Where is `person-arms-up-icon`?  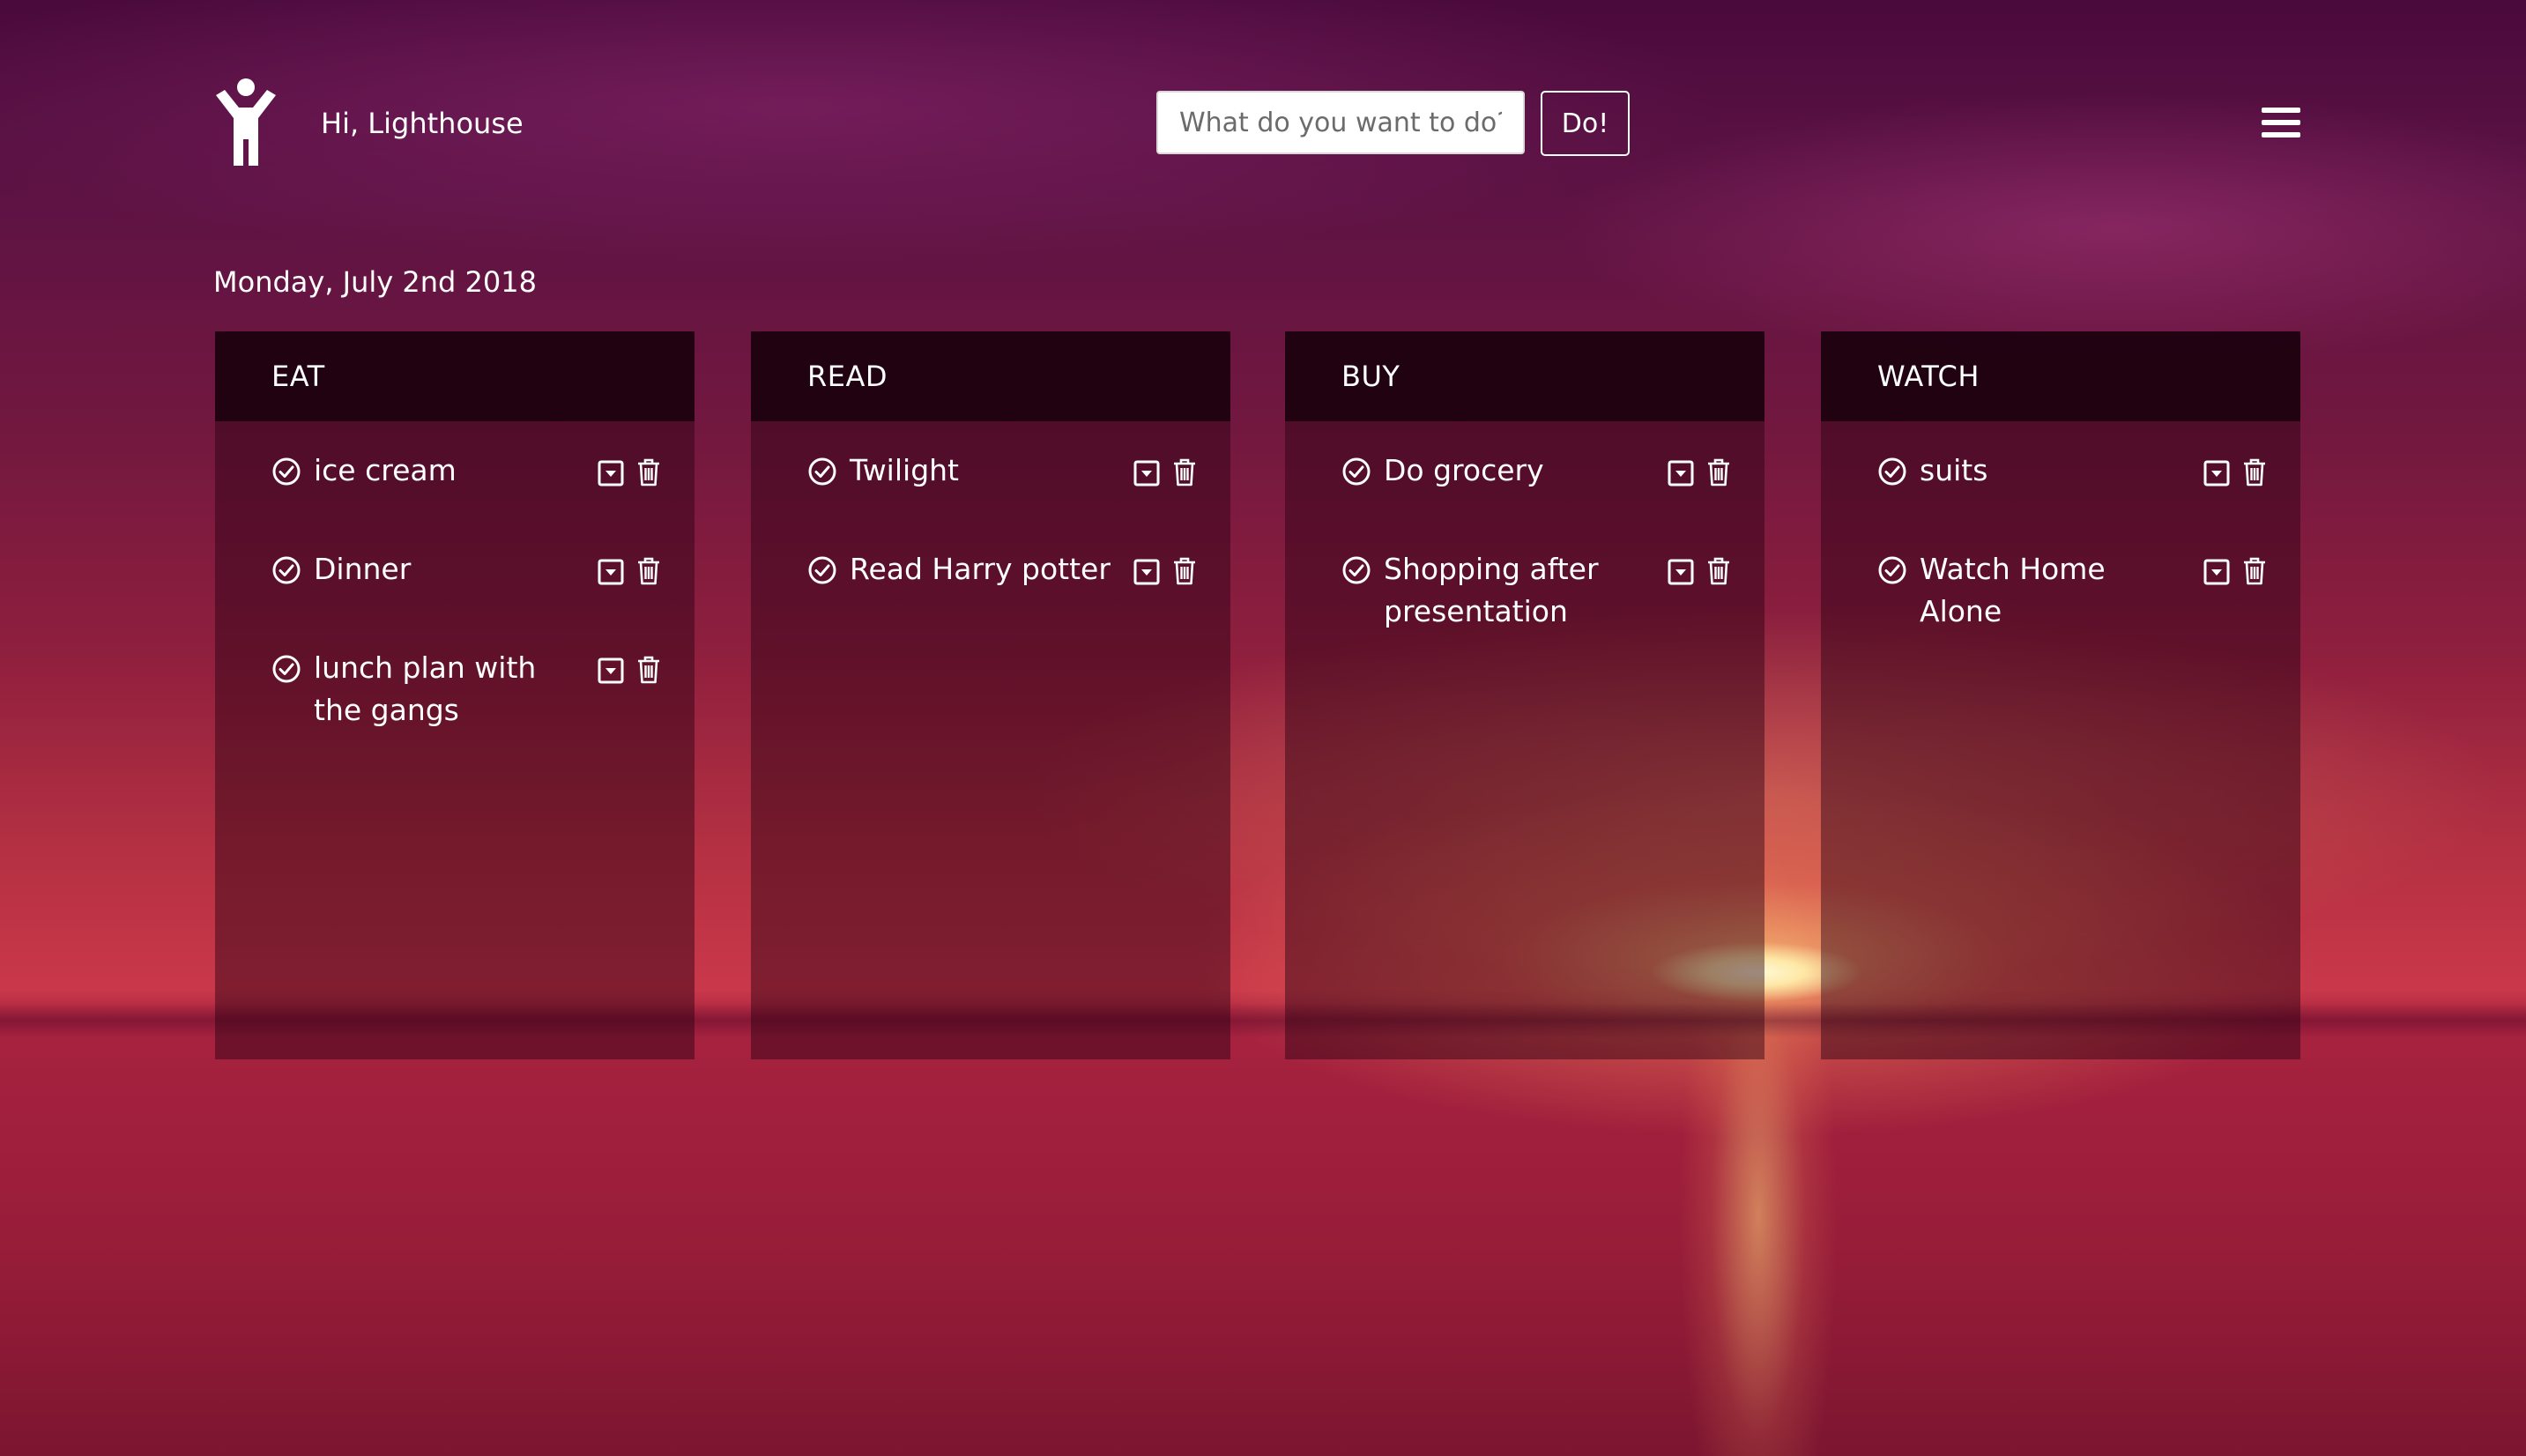
person-arms-up-icon is located at coordinates (246, 122).